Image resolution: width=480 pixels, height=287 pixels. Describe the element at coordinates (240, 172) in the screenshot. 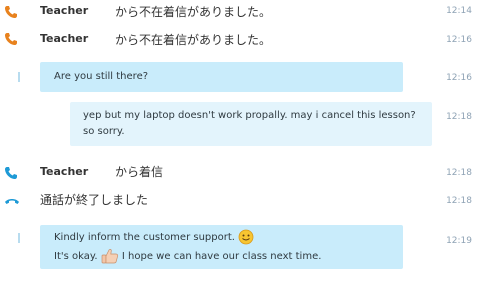

I see `incoming-call-row: Teacher から着信 12:18` at that location.